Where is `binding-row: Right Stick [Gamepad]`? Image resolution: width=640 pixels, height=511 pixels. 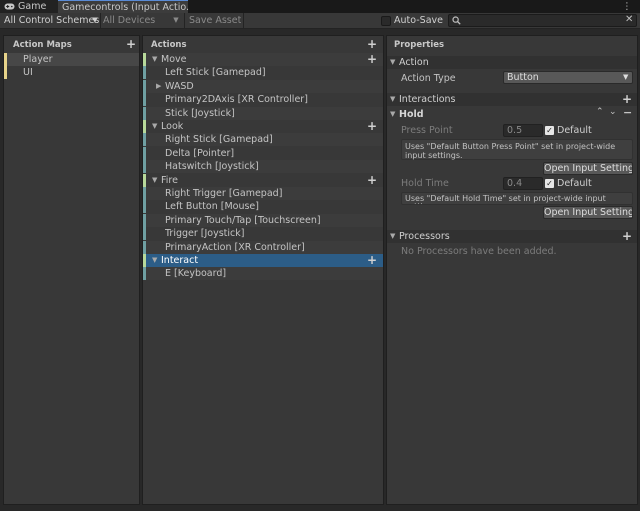
binding-row: Right Stick [Gamepad] is located at coordinates (263, 140).